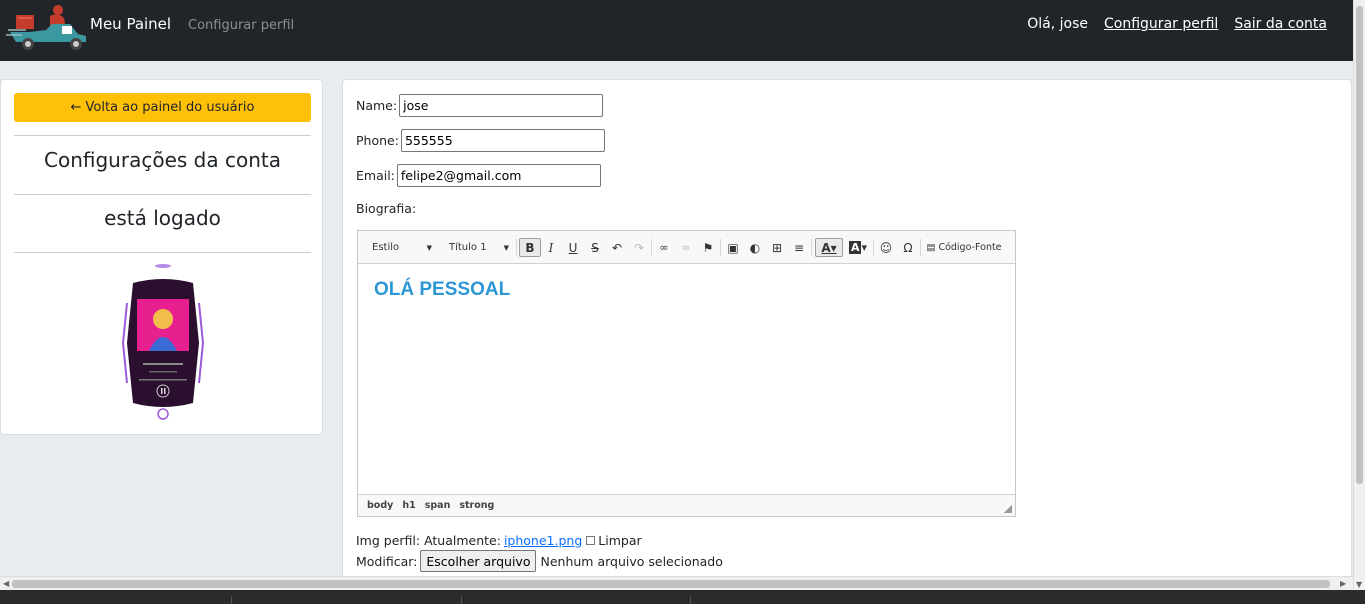  Describe the element at coordinates (501, 105) in the screenshot. I see `name-input` at that location.